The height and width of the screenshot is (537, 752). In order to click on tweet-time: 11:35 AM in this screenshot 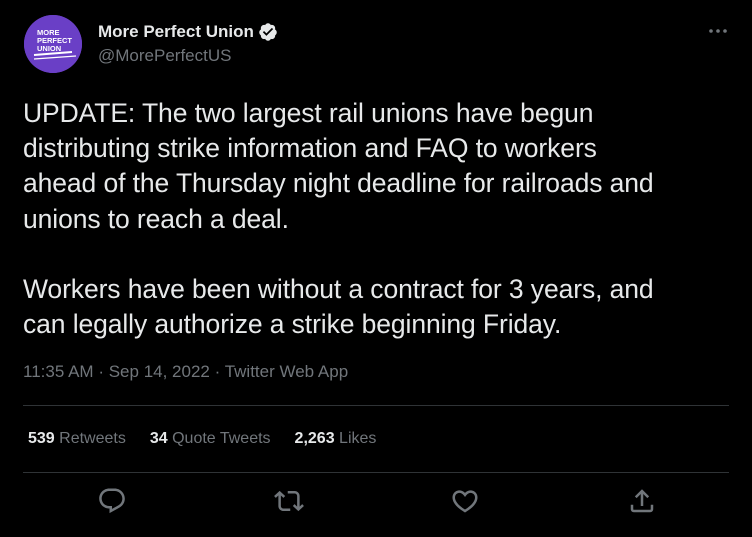, I will do `click(58, 371)`.